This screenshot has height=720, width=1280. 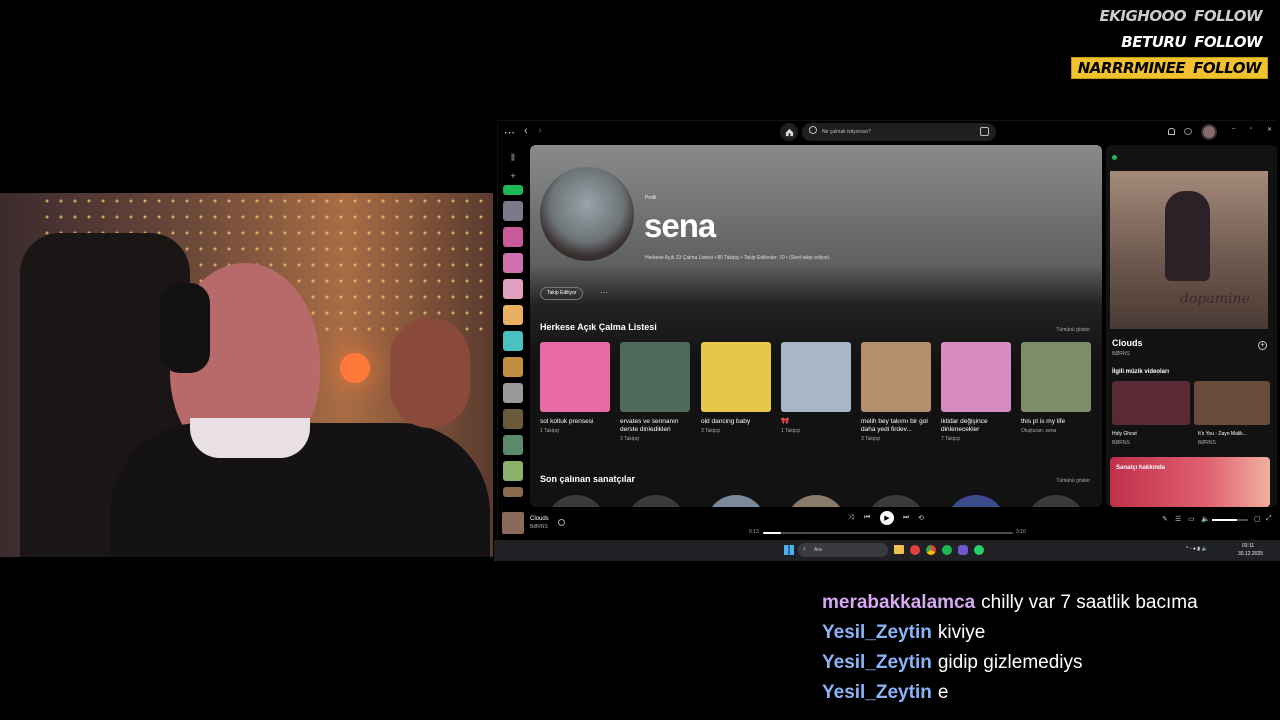 I want to click on track-title: Clouds, so click(x=1127, y=343).